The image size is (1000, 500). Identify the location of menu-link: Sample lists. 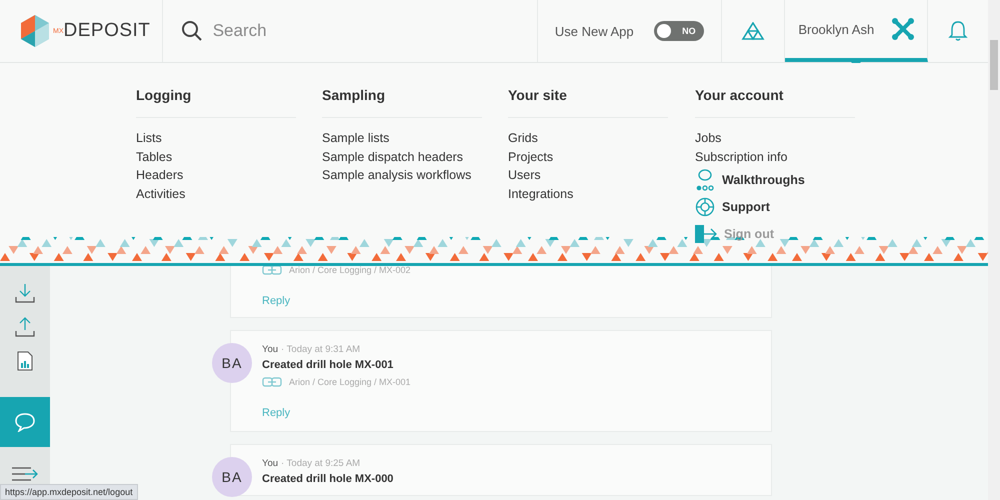
(415, 138).